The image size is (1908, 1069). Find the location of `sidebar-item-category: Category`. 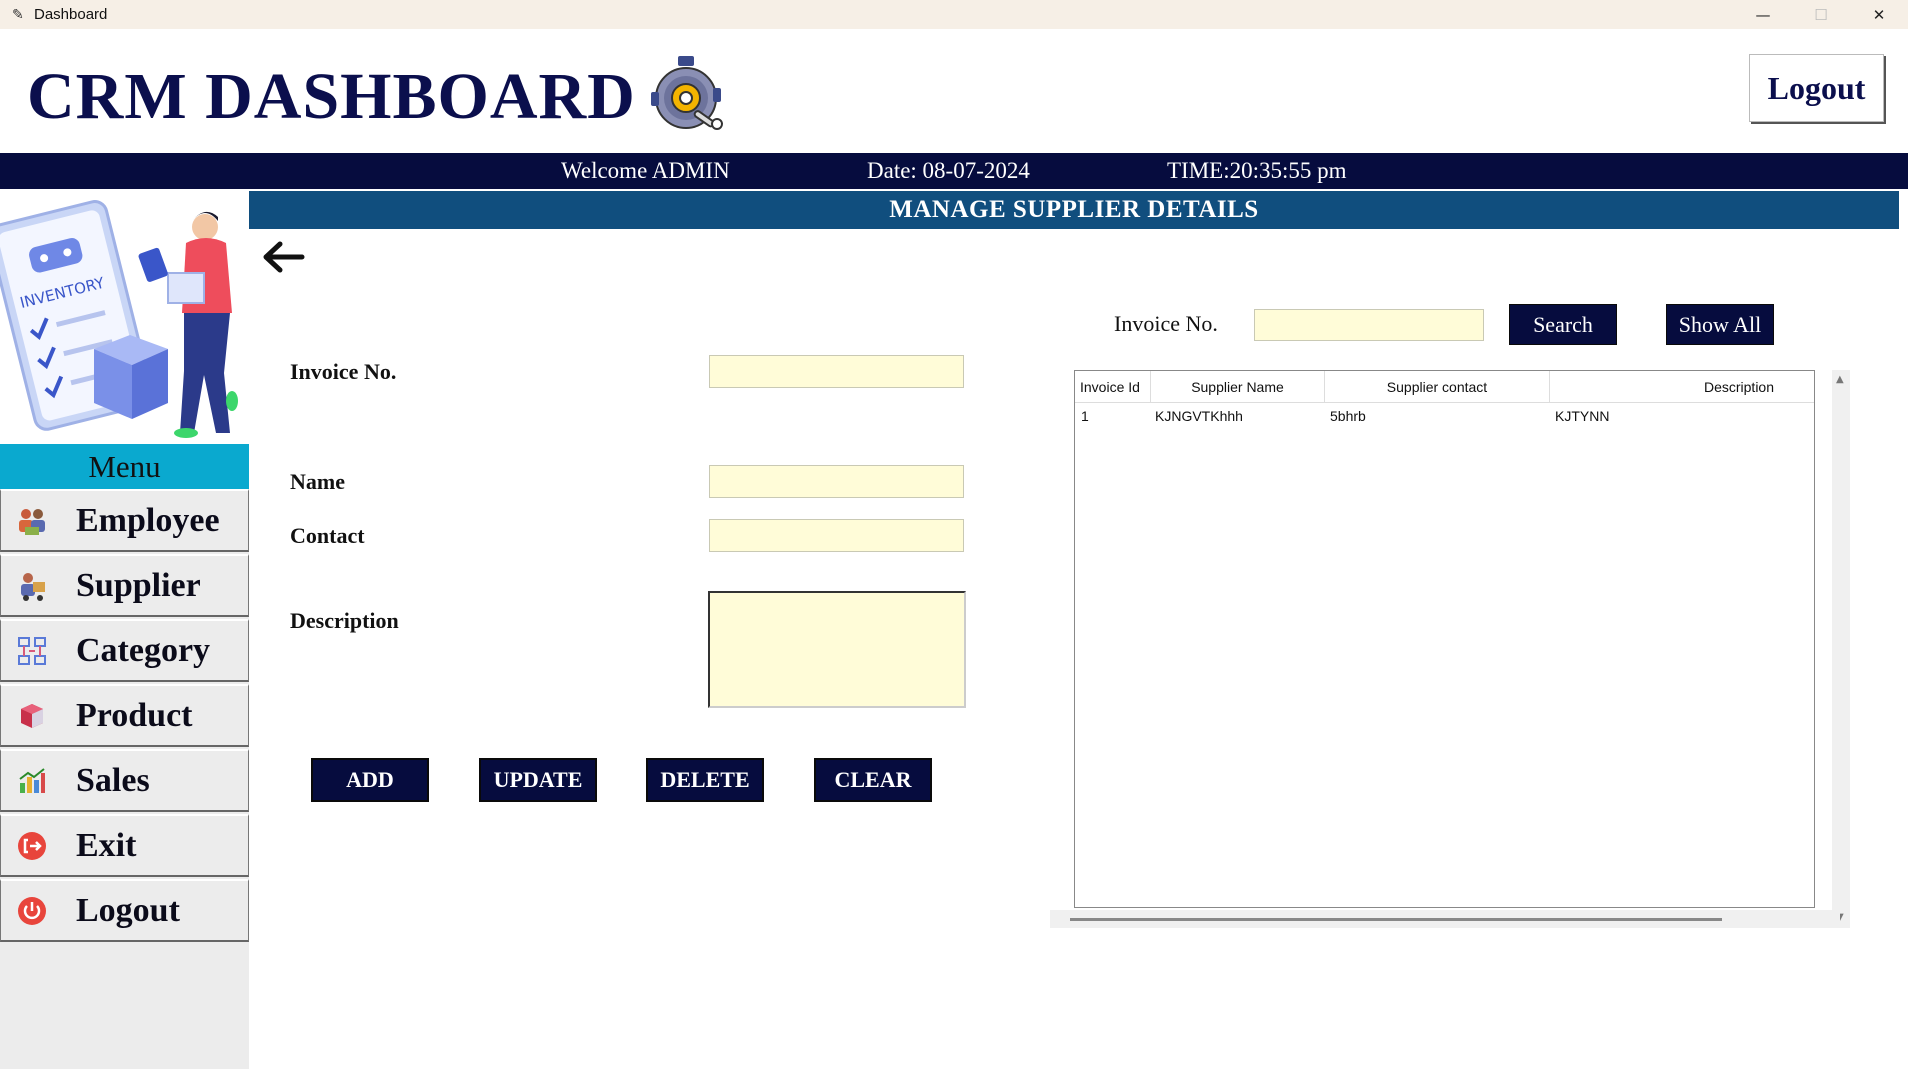

sidebar-item-category: Category is located at coordinates (124, 650).